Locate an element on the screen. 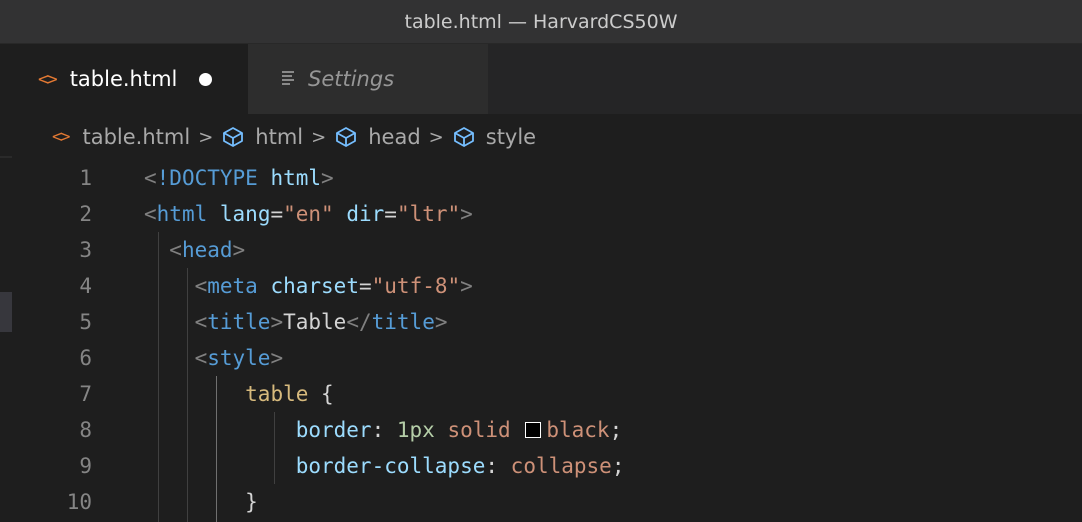 The height and width of the screenshot is (522, 1082). code-token: "ltr" is located at coordinates (428, 214).